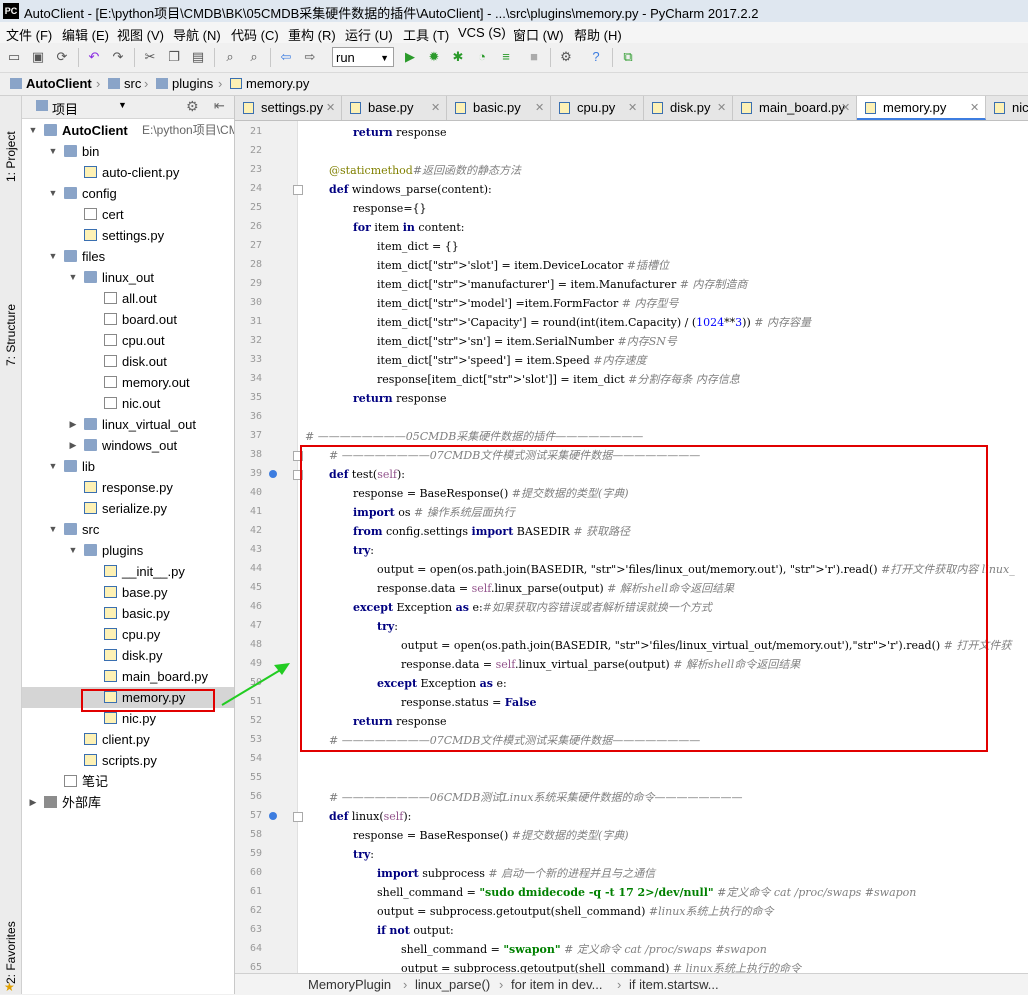 Image resolution: width=1028 pixels, height=995 pixels. I want to click on tree-item: settings.py, so click(128, 235).